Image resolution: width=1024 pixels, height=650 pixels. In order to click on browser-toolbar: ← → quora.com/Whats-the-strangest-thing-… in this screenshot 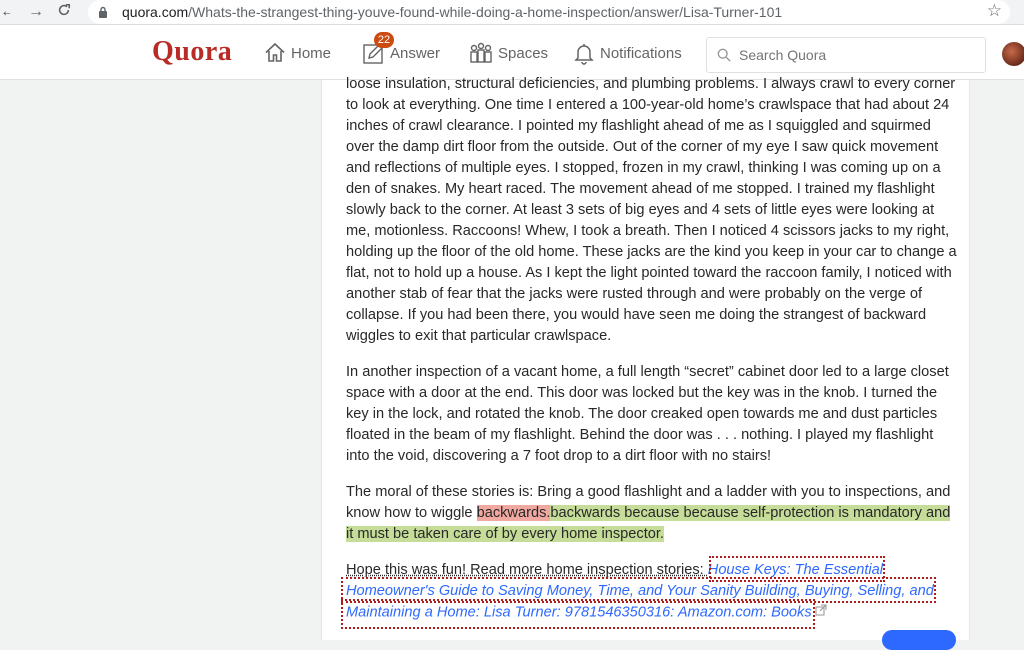, I will do `click(512, 12)`.